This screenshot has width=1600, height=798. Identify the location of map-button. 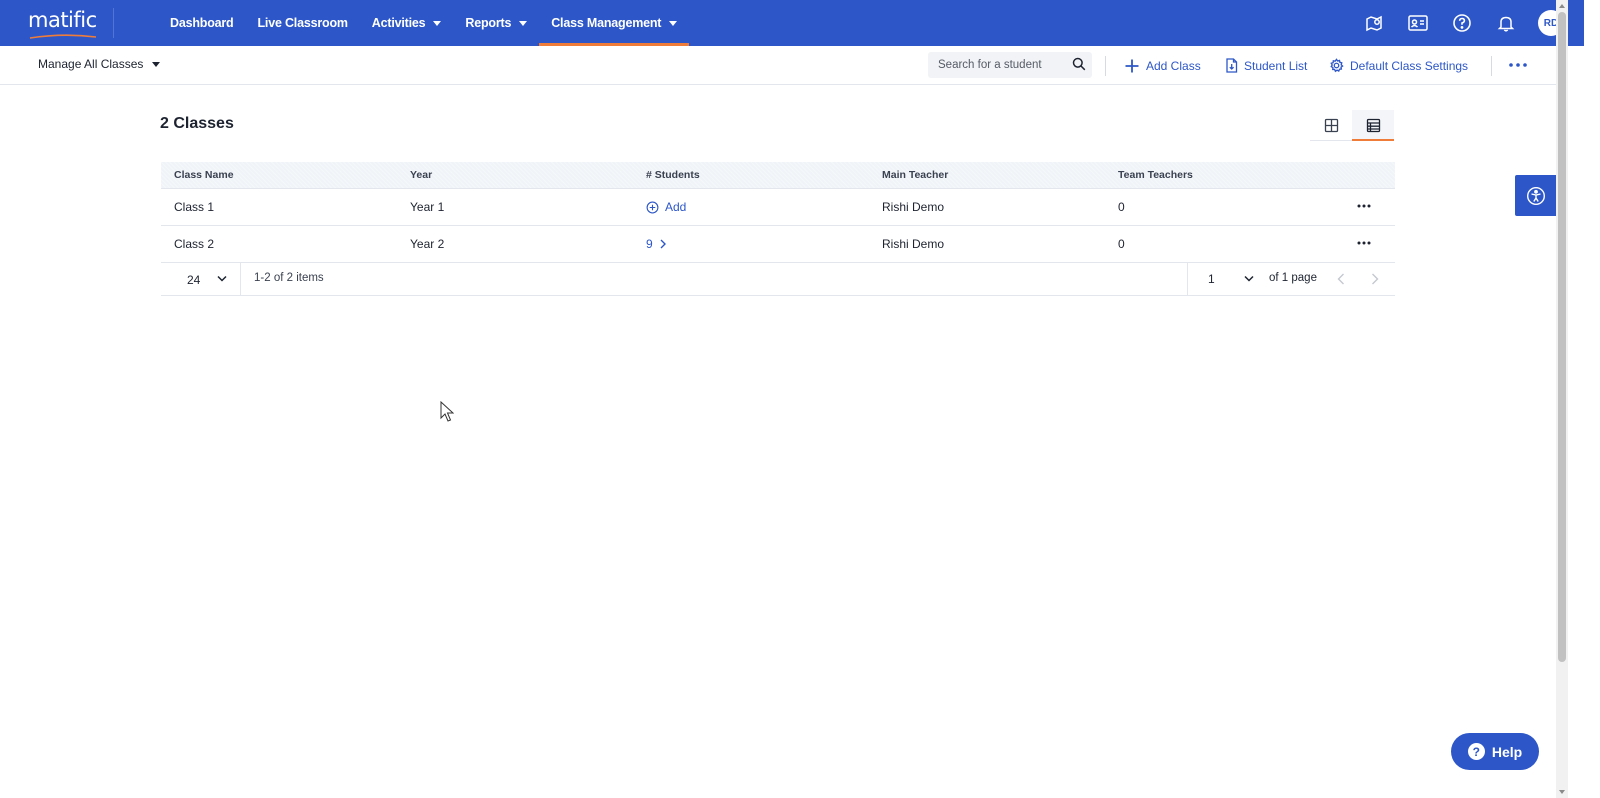
(1374, 23).